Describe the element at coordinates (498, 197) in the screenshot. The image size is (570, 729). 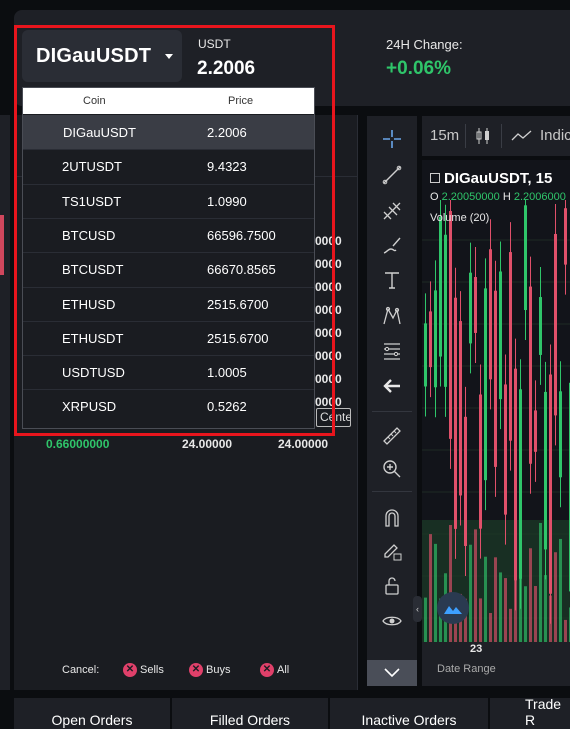
I see `chart-ohlc: O 2.20050000 H 2.2006000` at that location.